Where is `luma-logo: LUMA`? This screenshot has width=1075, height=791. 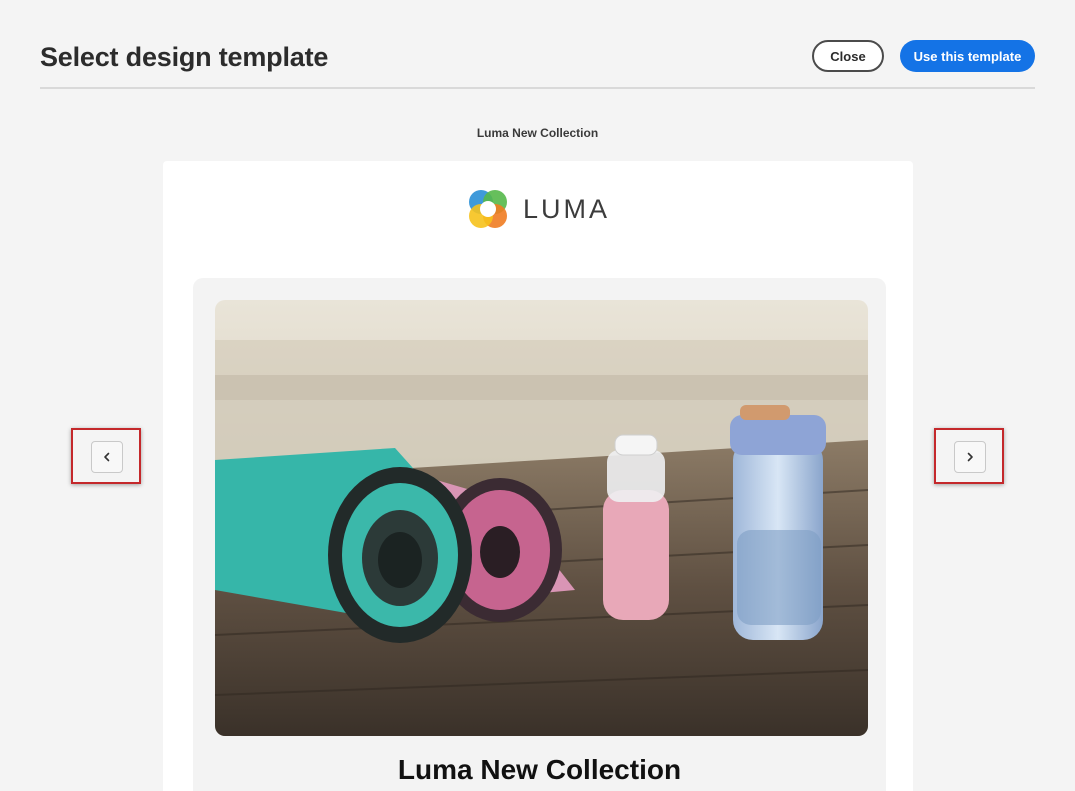 luma-logo: LUMA is located at coordinates (537, 209).